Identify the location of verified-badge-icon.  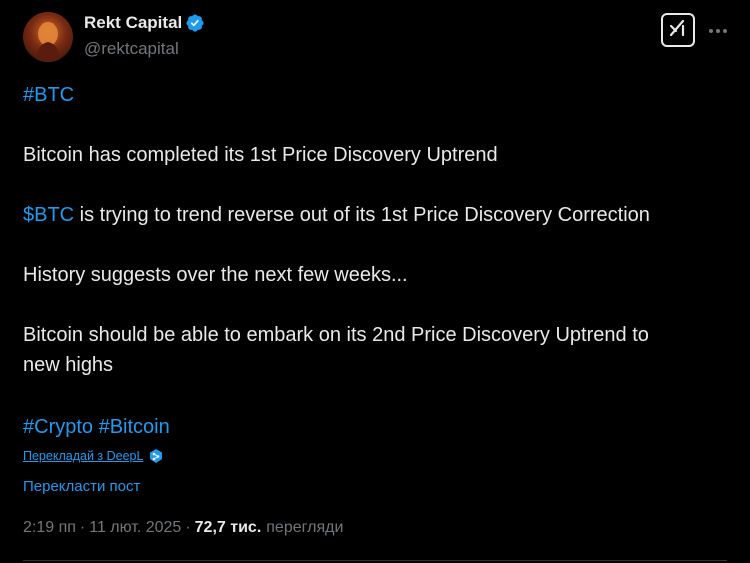
(195, 23).